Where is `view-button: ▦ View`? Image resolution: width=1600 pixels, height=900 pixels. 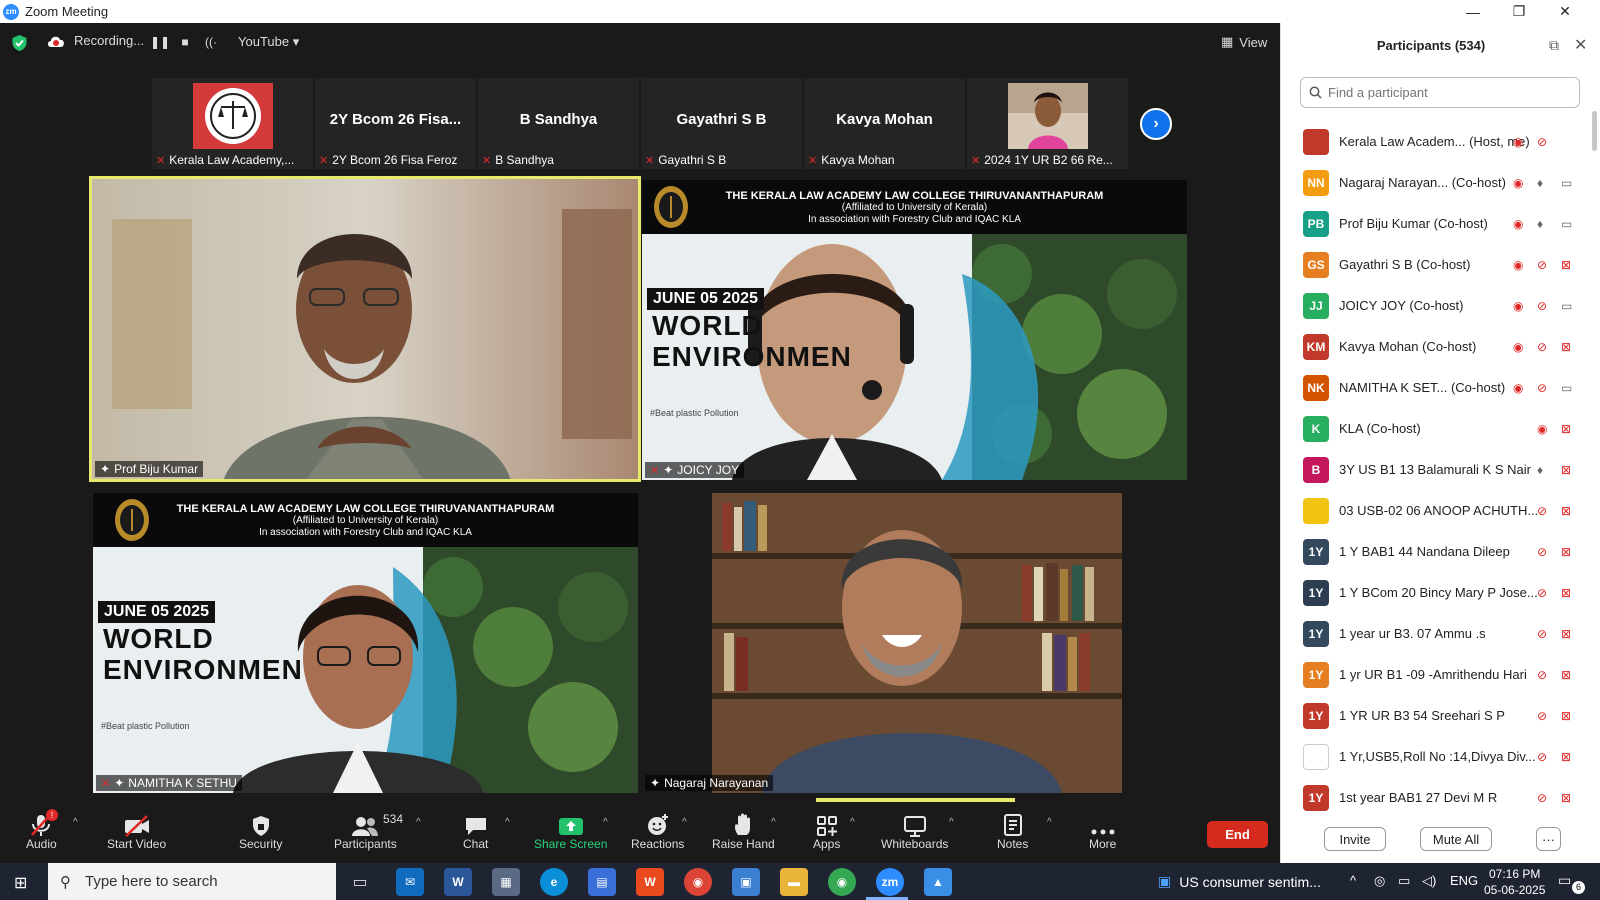 view-button: ▦ View is located at coordinates (1244, 42).